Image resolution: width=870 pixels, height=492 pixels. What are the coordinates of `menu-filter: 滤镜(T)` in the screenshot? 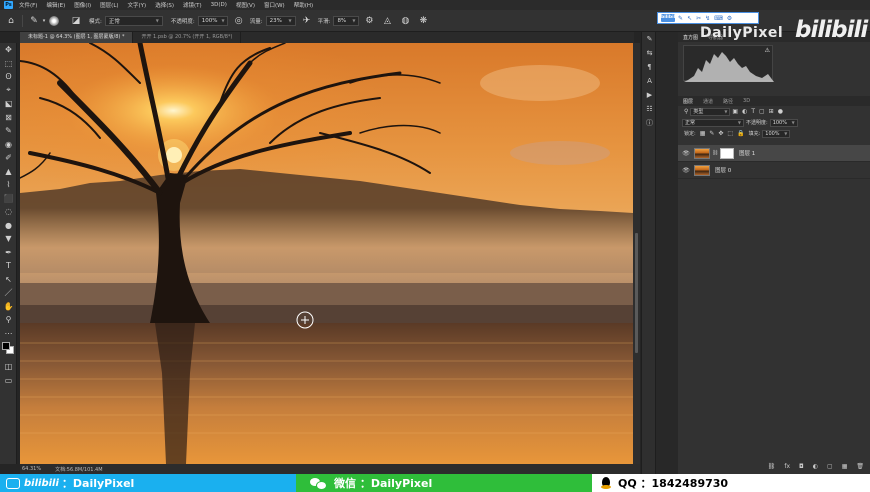 It's located at (192, 5).